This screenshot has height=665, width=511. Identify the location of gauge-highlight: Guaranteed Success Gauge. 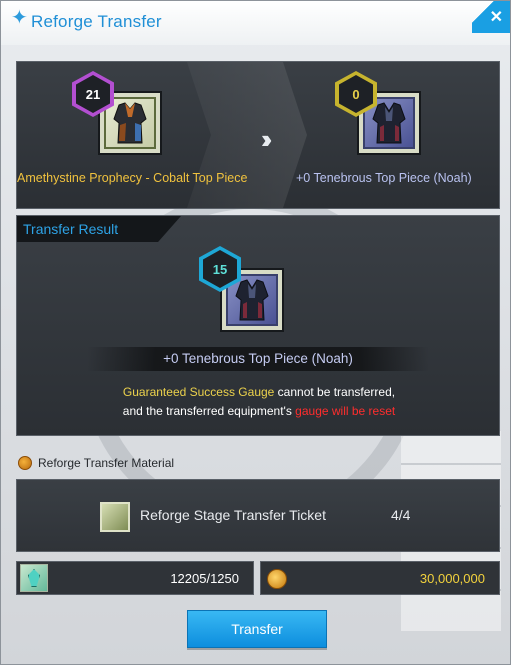
(198, 392).